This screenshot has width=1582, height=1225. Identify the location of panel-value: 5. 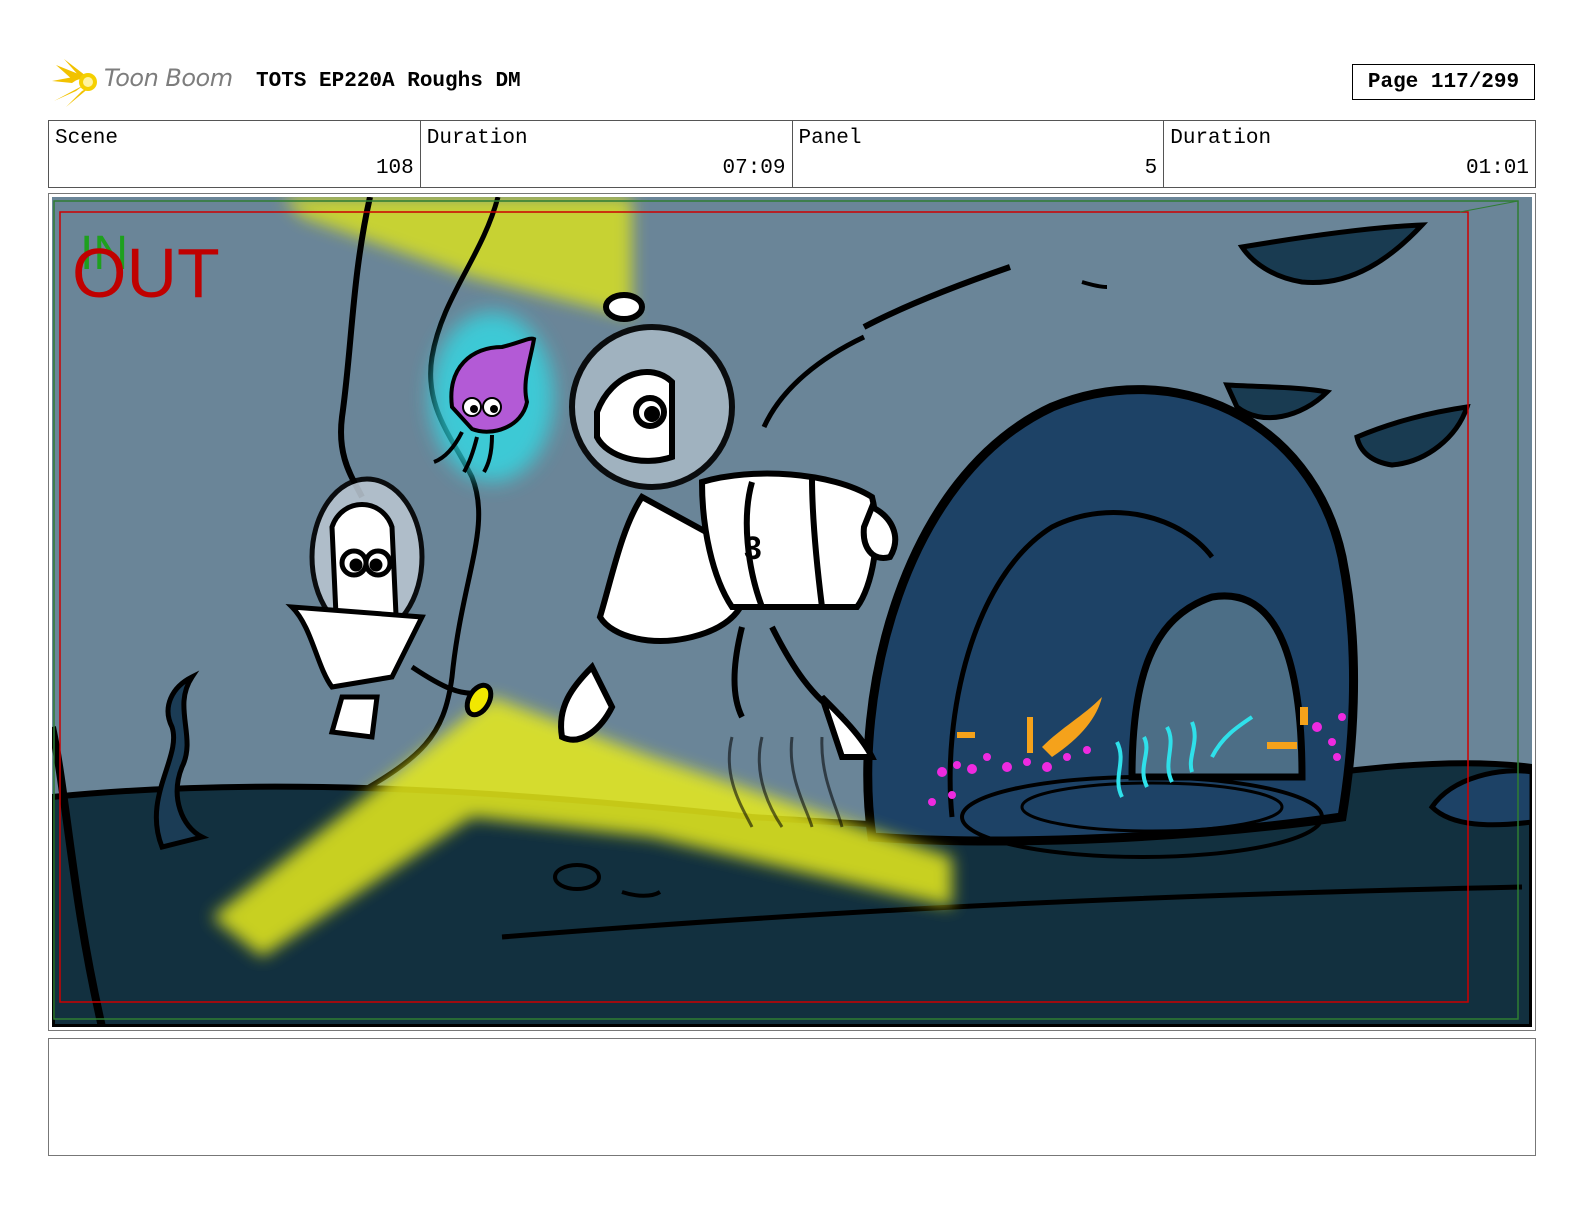
(1151, 168).